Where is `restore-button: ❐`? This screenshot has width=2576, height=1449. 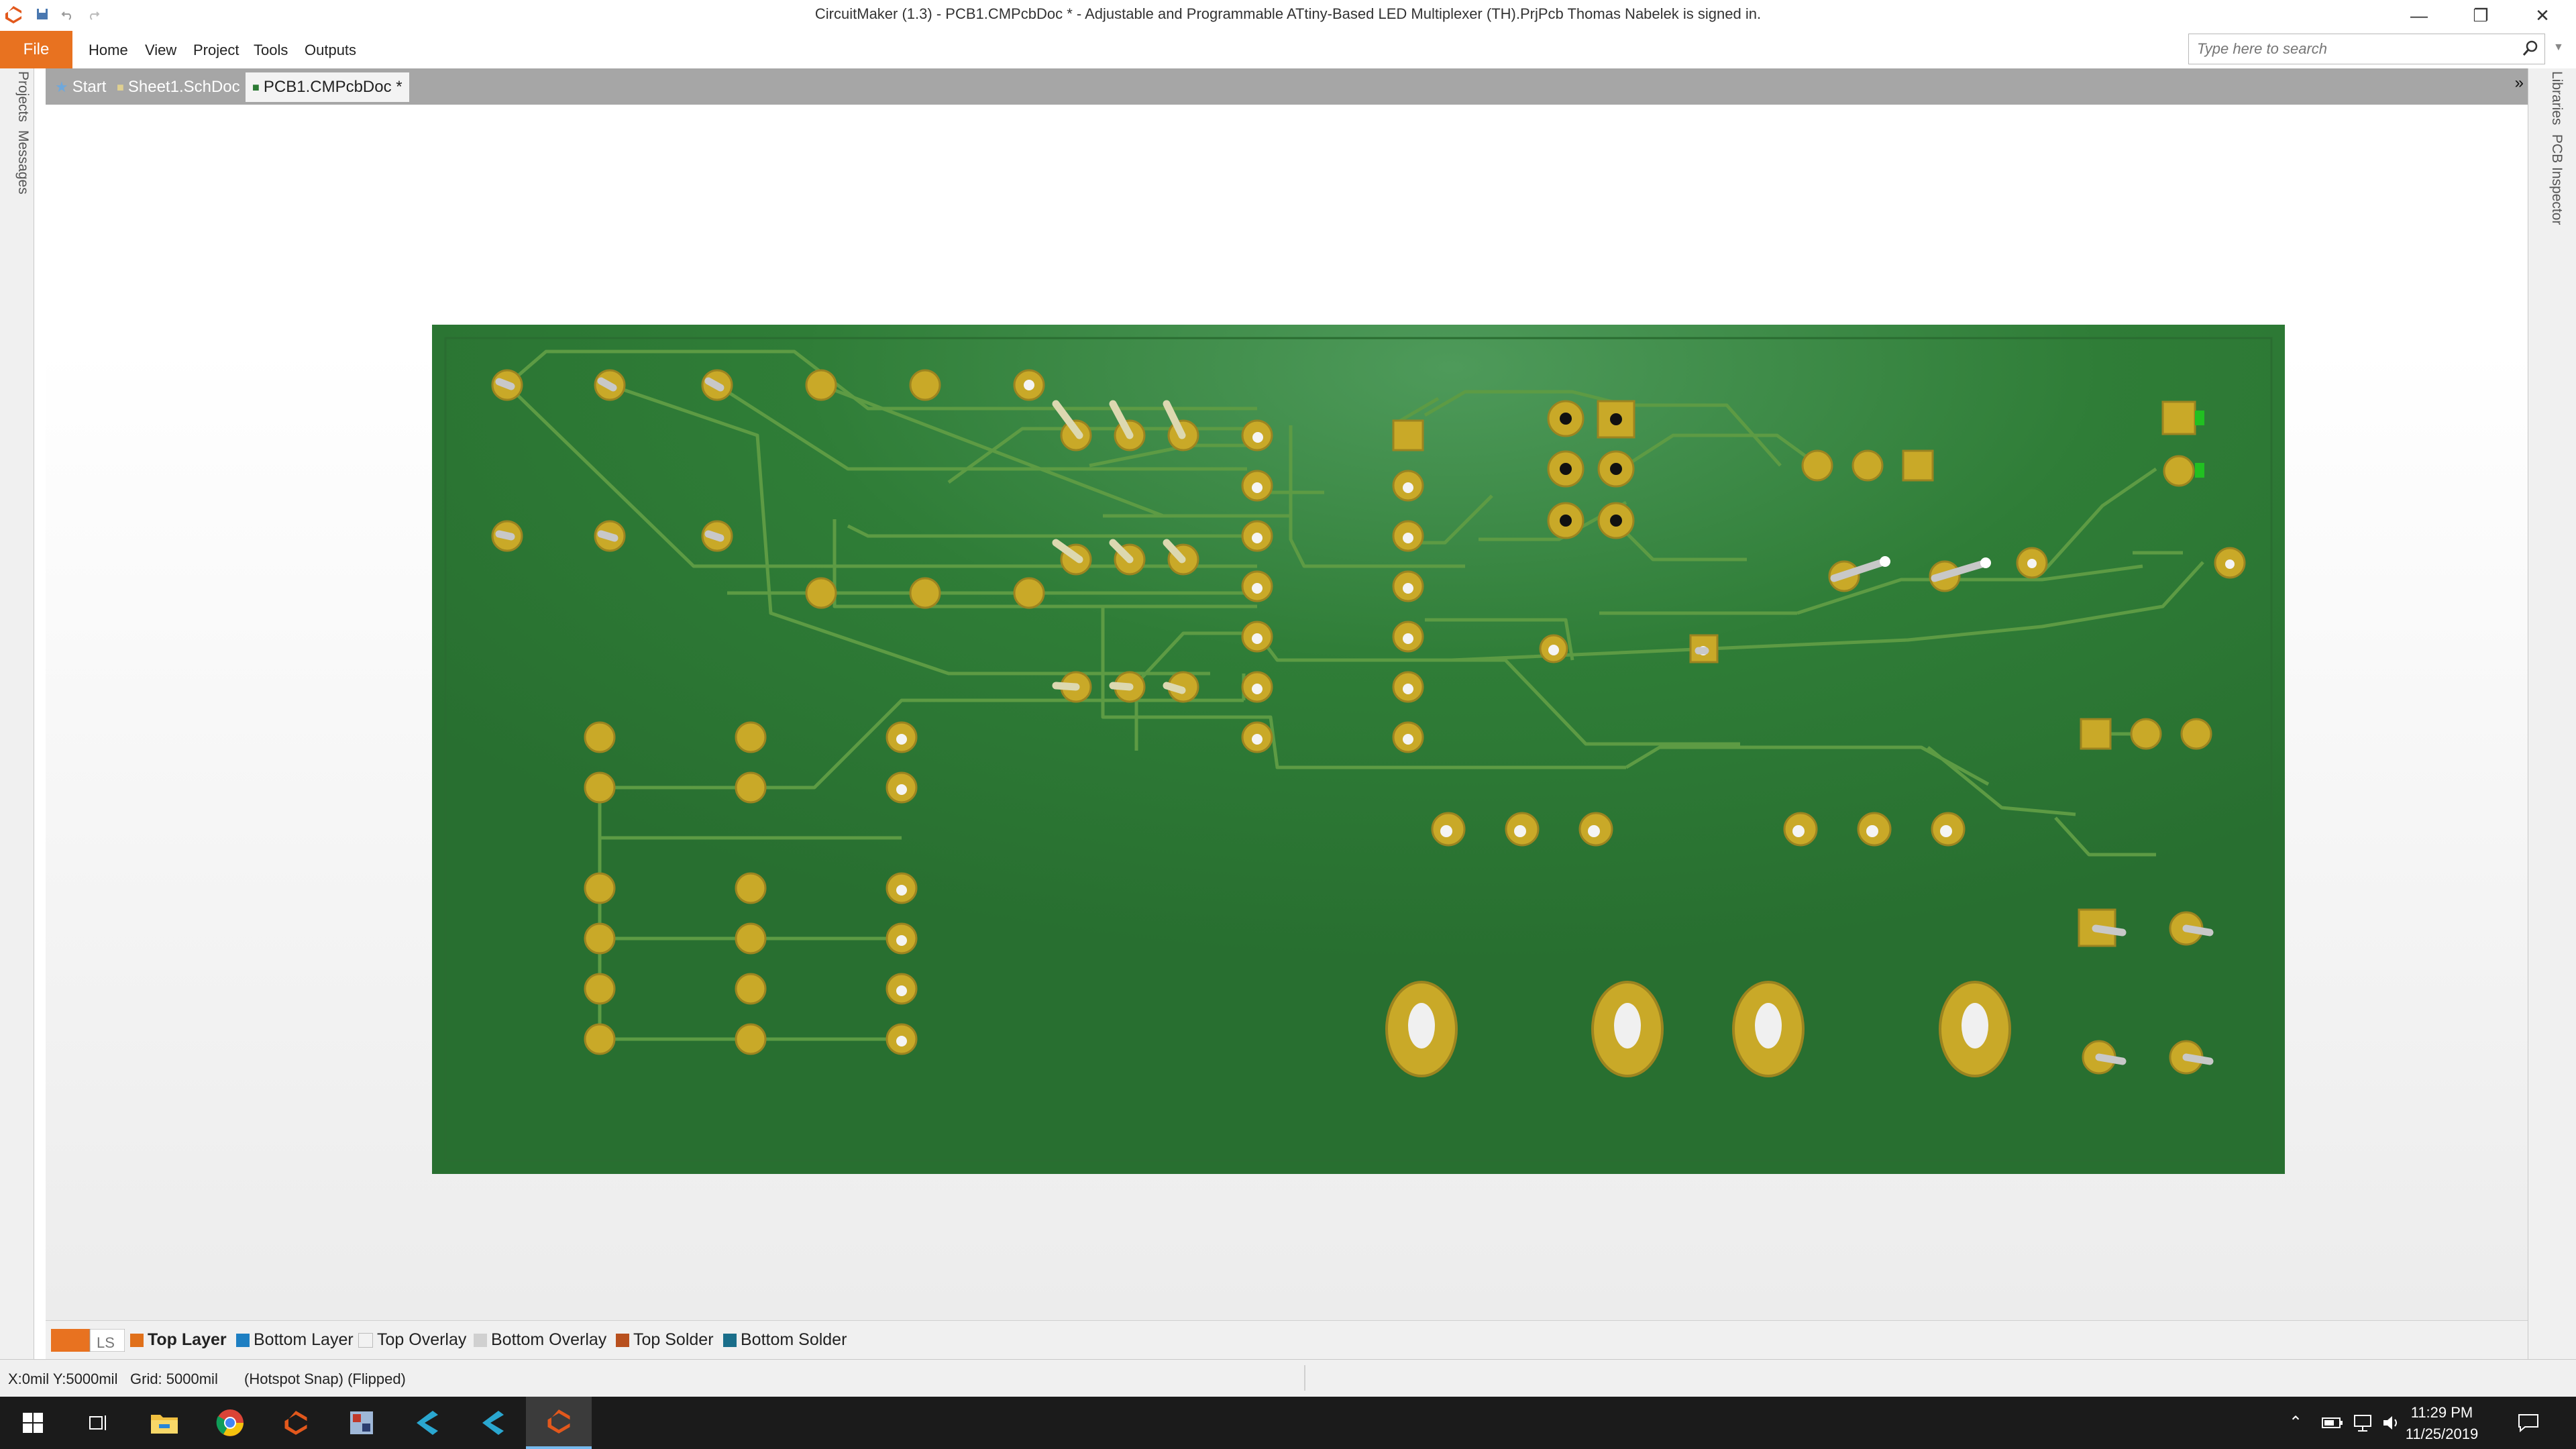 restore-button: ❐ is located at coordinates (2480, 15).